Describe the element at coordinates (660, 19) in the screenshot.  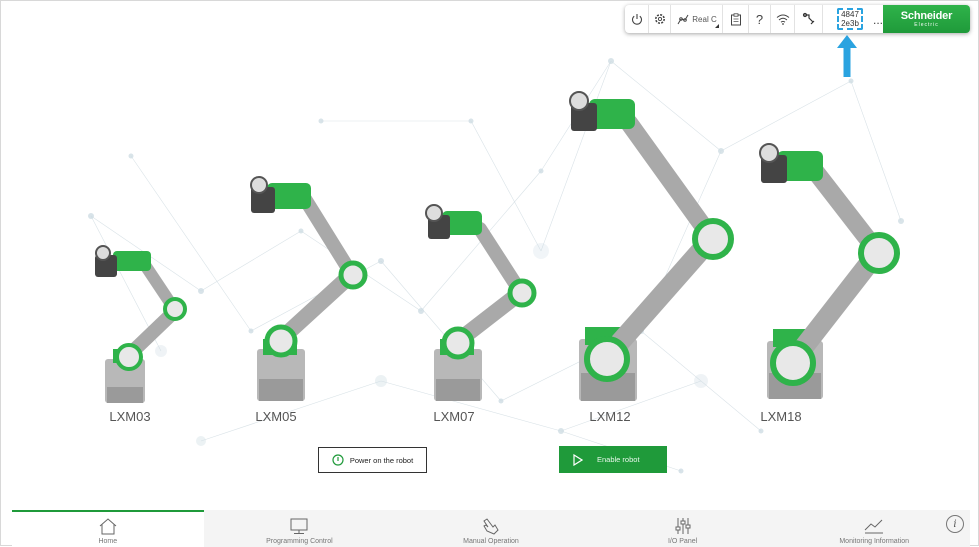
I see `settings-gear-icon` at that location.